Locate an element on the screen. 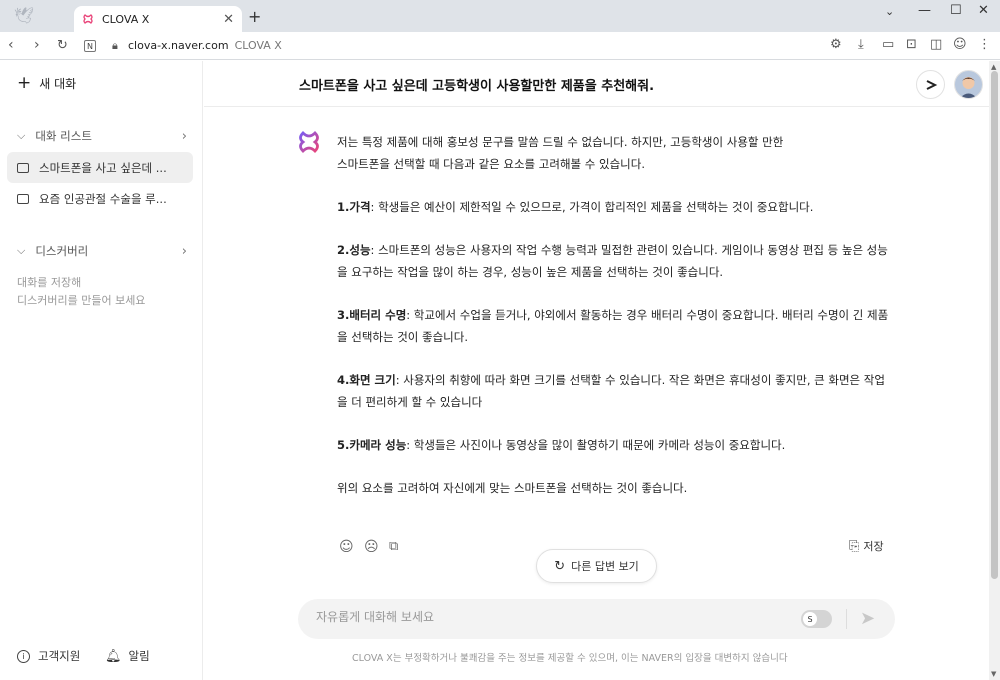 The height and width of the screenshot is (680, 1000). browser-tab: CLOVA X ✕ is located at coordinates (158, 19).